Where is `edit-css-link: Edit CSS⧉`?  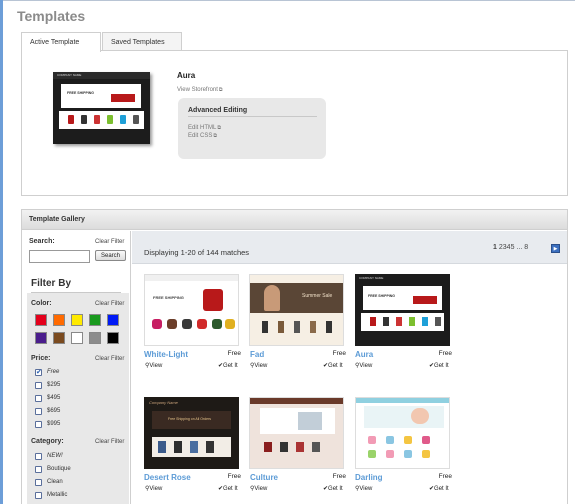
edit-css-link: Edit CSS⧉ is located at coordinates (202, 134).